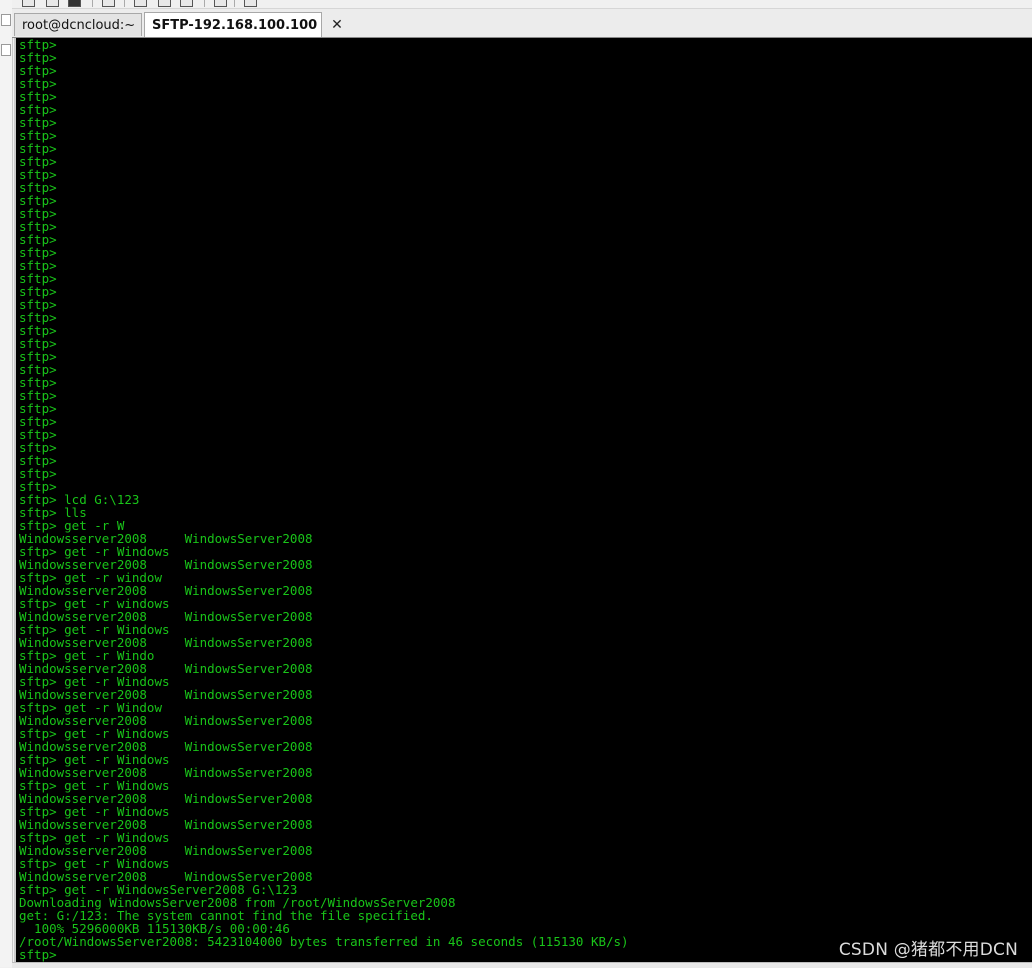 The height and width of the screenshot is (968, 1032). Describe the element at coordinates (522, 4) in the screenshot. I see `toolbar` at that location.